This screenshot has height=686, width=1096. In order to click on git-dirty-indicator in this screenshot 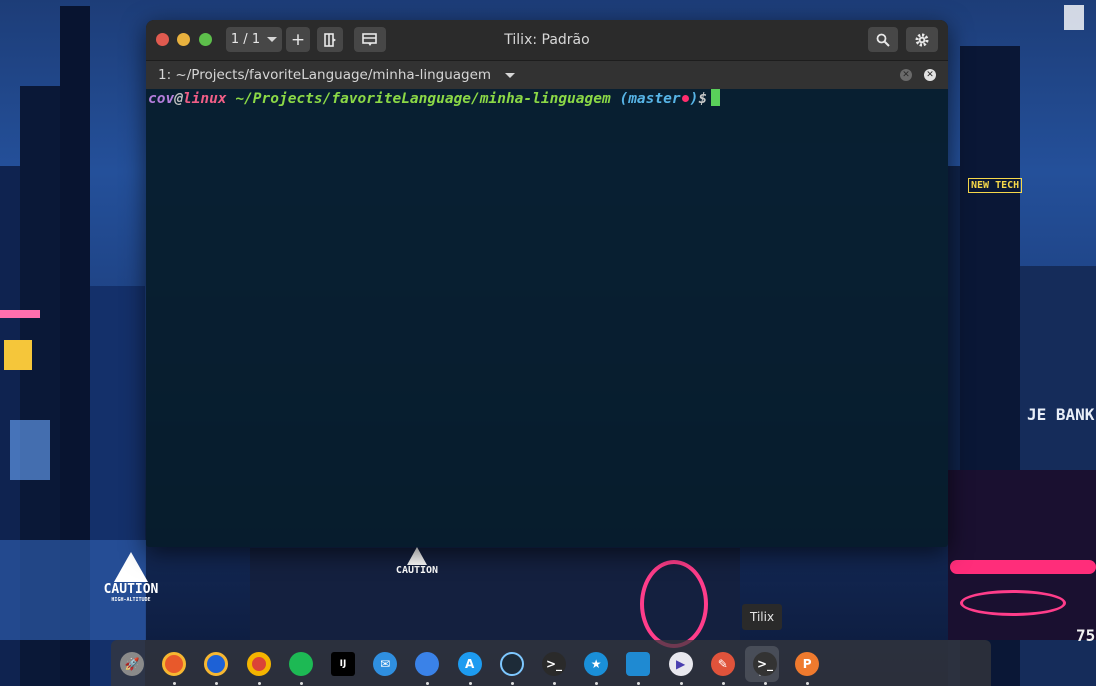, I will do `click(685, 98)`.